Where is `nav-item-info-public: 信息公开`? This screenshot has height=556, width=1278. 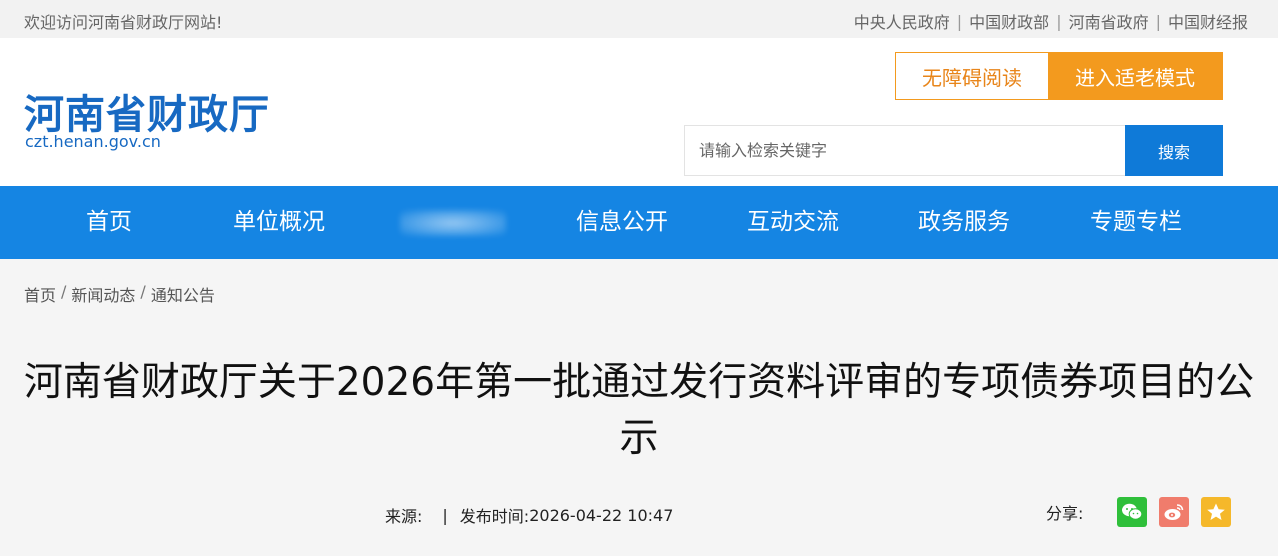 nav-item-info-public: 信息公开 is located at coordinates (622, 222).